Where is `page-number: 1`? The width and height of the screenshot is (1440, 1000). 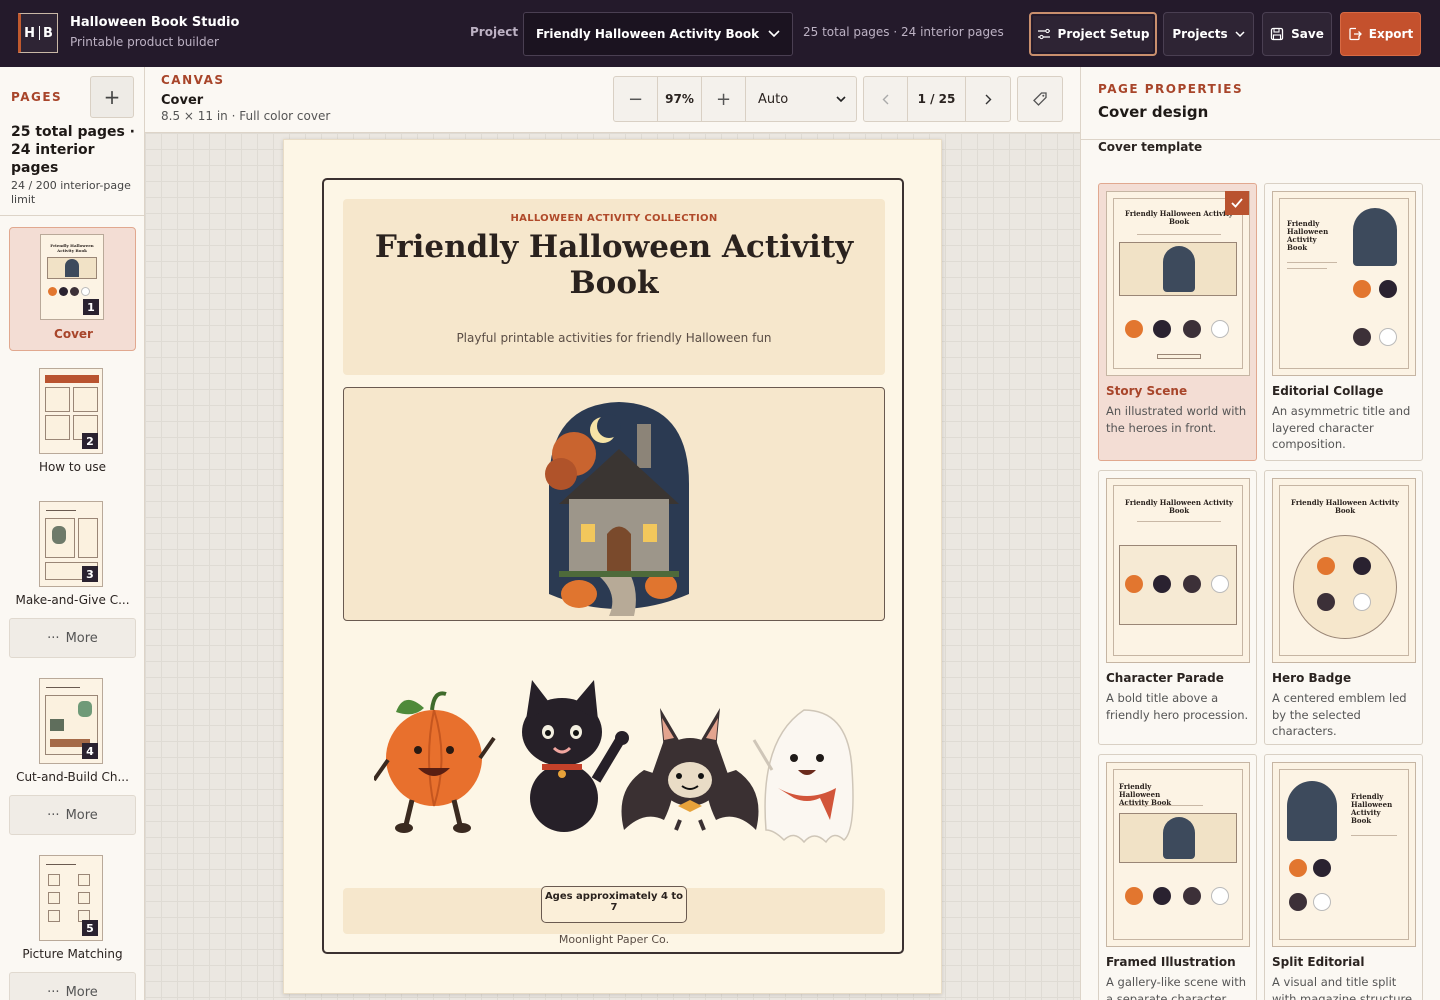
page-number: 1 is located at coordinates (91, 307).